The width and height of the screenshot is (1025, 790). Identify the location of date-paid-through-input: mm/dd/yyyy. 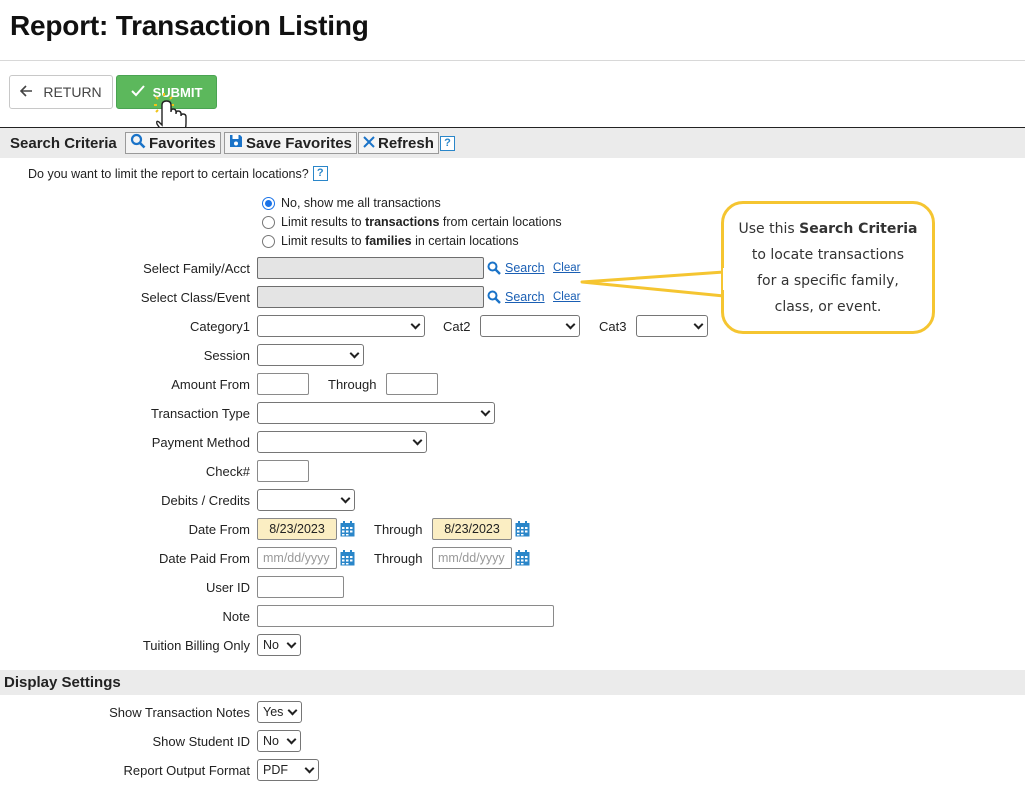
(472, 558).